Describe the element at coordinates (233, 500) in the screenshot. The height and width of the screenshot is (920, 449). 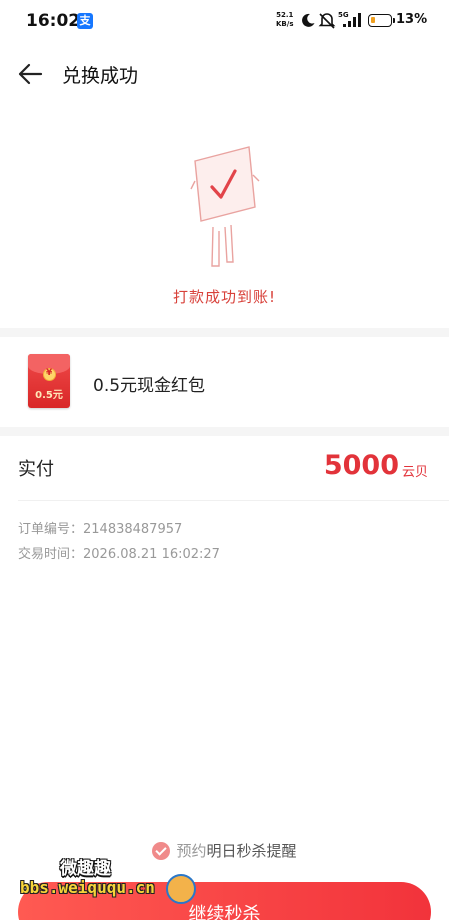
I see `divider` at that location.